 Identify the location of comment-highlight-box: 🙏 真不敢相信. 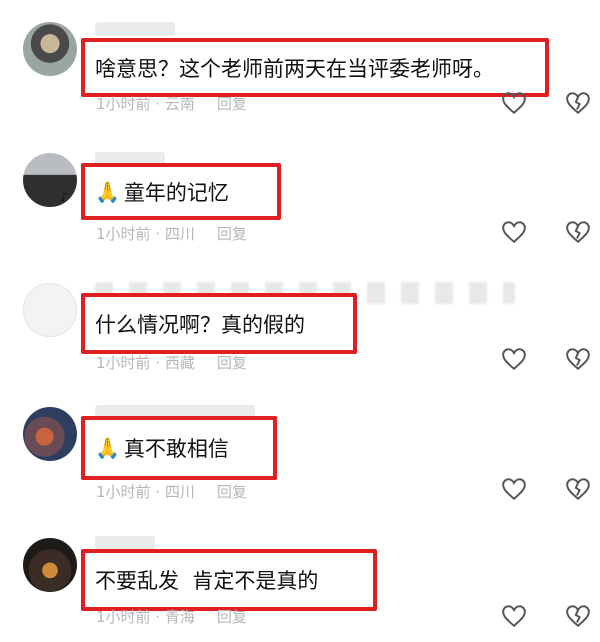
(179, 448).